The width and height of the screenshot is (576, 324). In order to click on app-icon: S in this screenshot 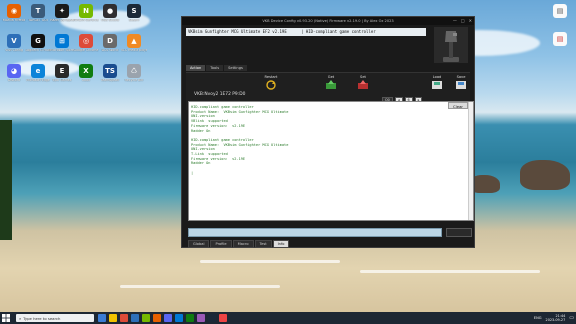, I will do `click(134, 11)`.